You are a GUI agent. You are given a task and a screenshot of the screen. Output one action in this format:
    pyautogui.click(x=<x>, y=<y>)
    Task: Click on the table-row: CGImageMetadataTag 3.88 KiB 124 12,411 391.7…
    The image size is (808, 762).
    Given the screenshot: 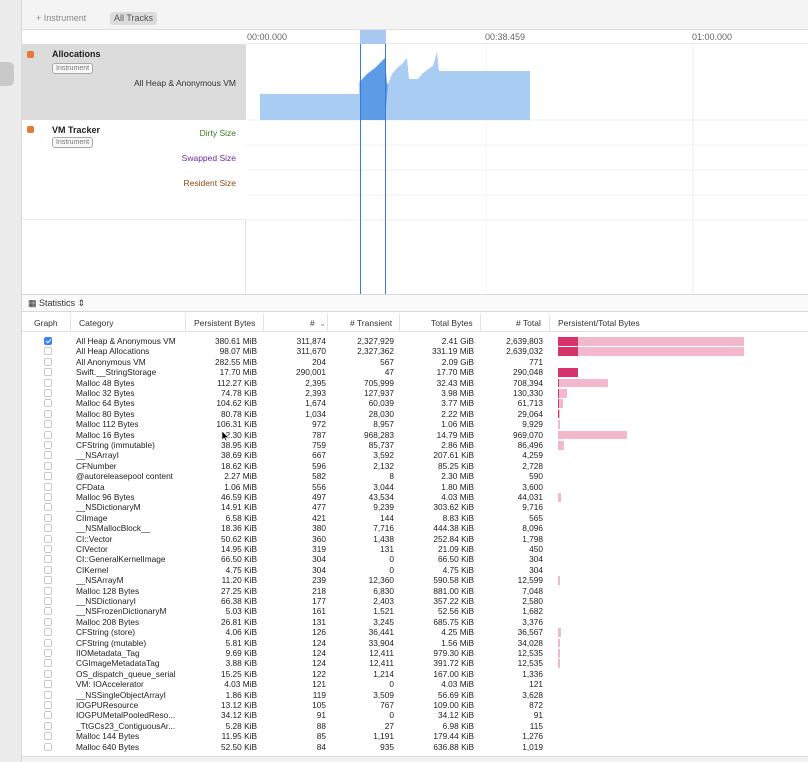 What is the action you would take?
    pyautogui.click(x=415, y=663)
    